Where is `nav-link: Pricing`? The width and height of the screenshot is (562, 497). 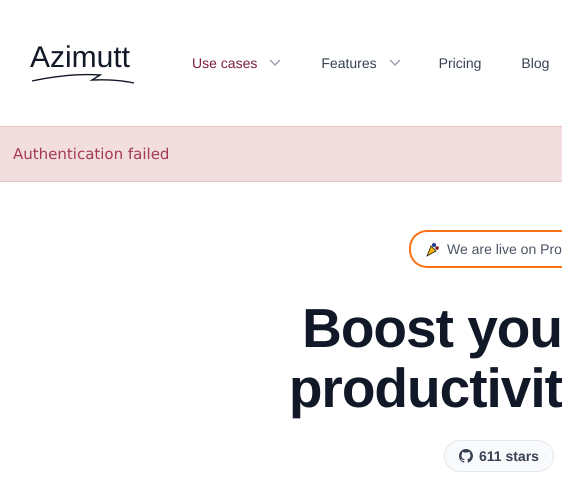 nav-link: Pricing is located at coordinates (460, 63).